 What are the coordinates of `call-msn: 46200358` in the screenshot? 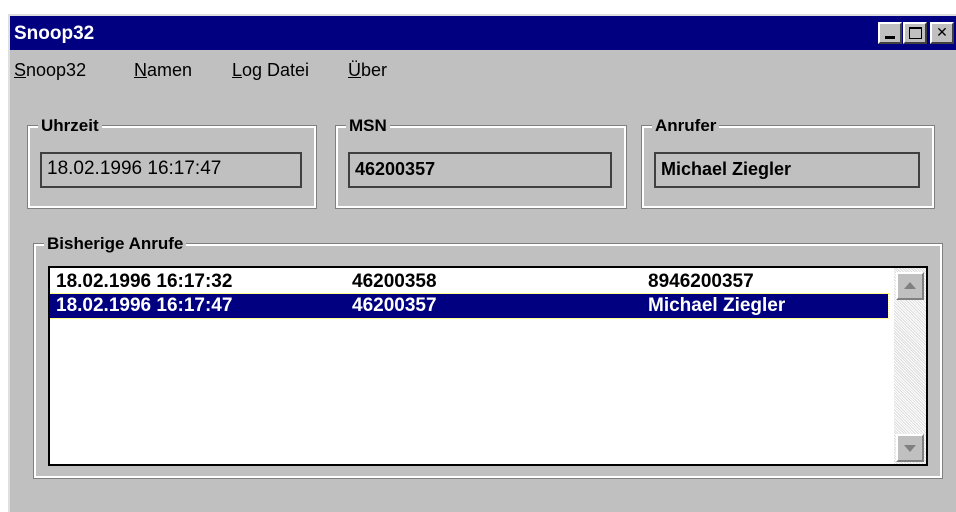 It's located at (394, 281).